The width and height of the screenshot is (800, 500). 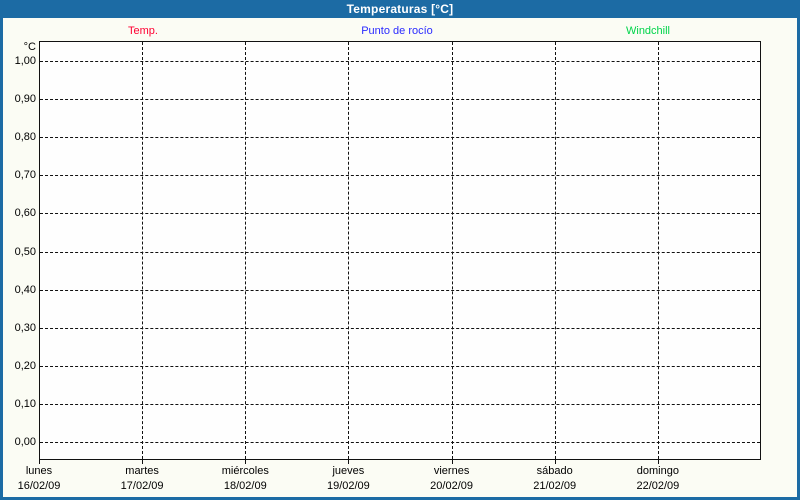 I want to click on y-tick-label: 0,90, so click(x=25, y=99).